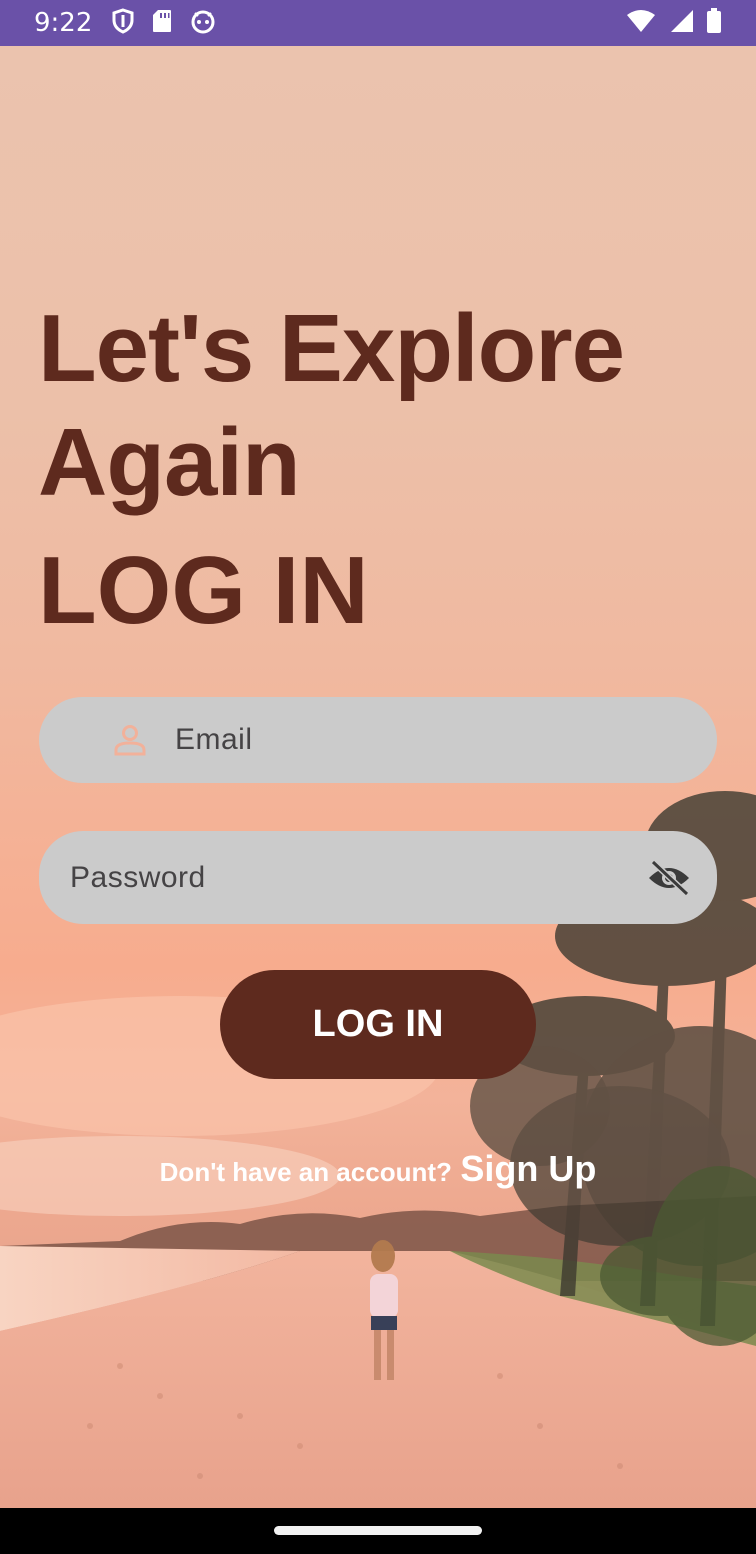 The height and width of the screenshot is (1554, 756). Describe the element at coordinates (641, 23) in the screenshot. I see `wifi-icon` at that location.